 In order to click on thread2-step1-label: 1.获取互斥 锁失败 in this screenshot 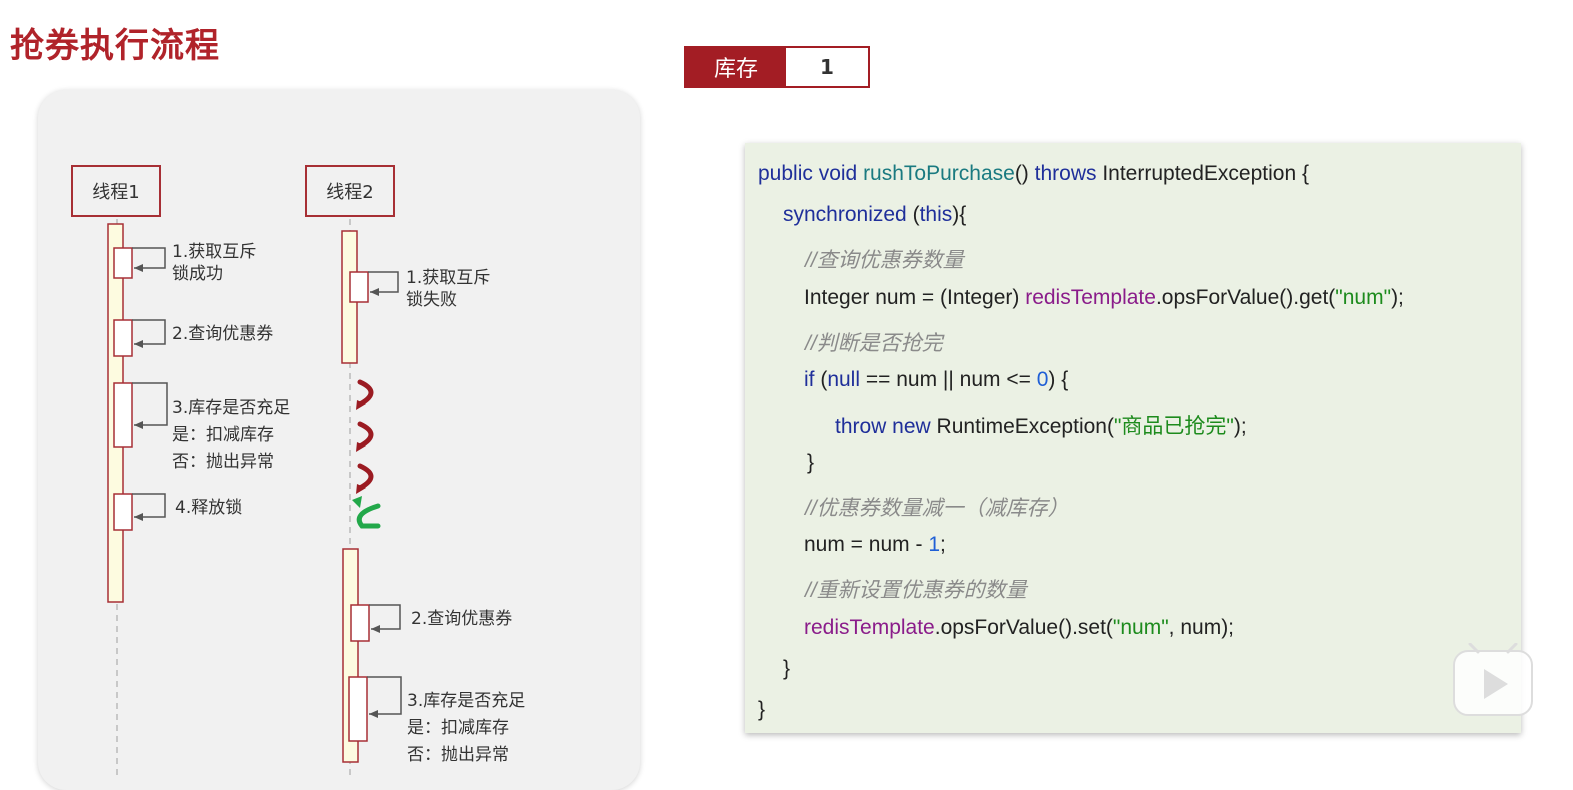, I will do `click(448, 289)`.